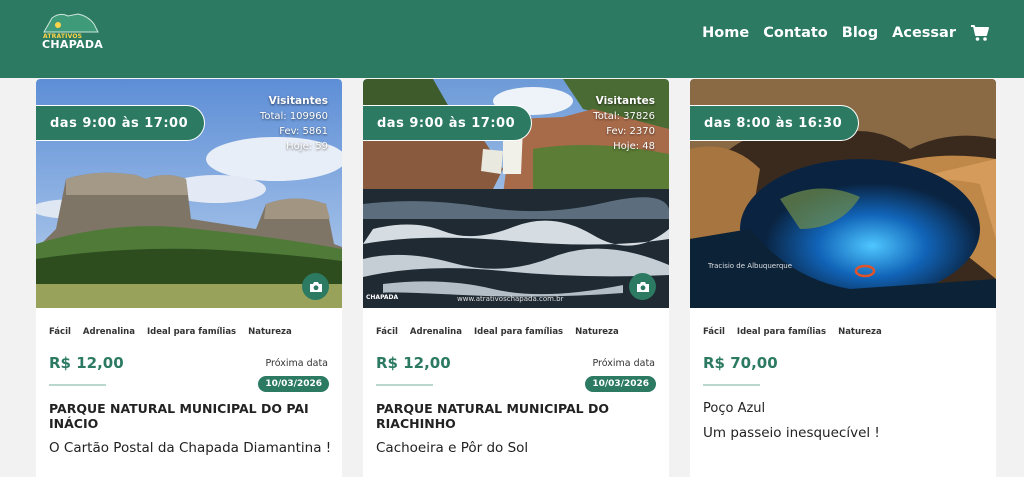  I want to click on card-subtitle: Um passeio inesquecível !, so click(791, 433).